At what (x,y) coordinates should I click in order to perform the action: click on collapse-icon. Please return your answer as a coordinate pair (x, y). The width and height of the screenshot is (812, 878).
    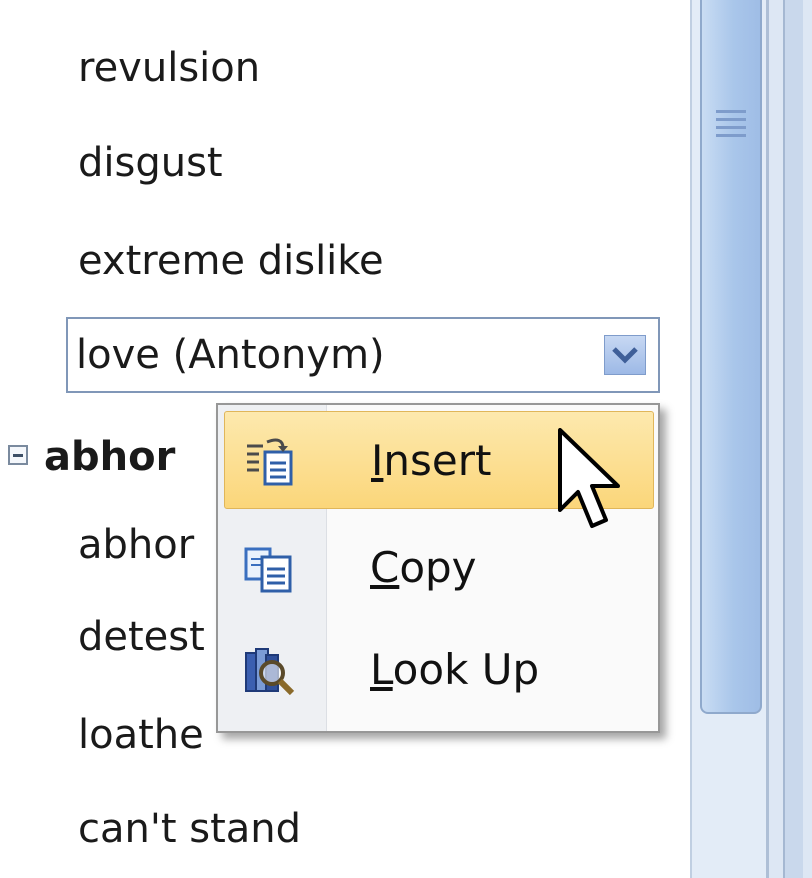
    Looking at the image, I should click on (18, 455).